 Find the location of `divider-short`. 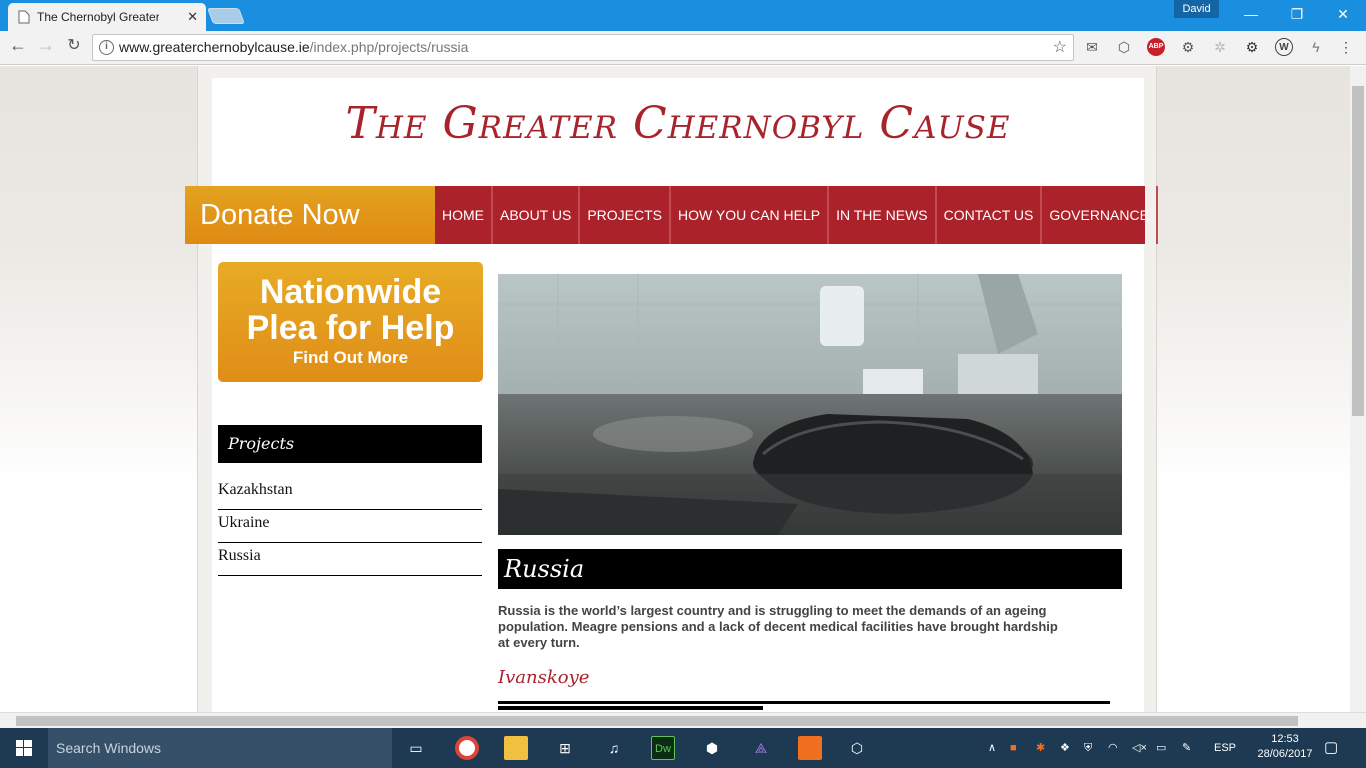

divider-short is located at coordinates (630, 708).